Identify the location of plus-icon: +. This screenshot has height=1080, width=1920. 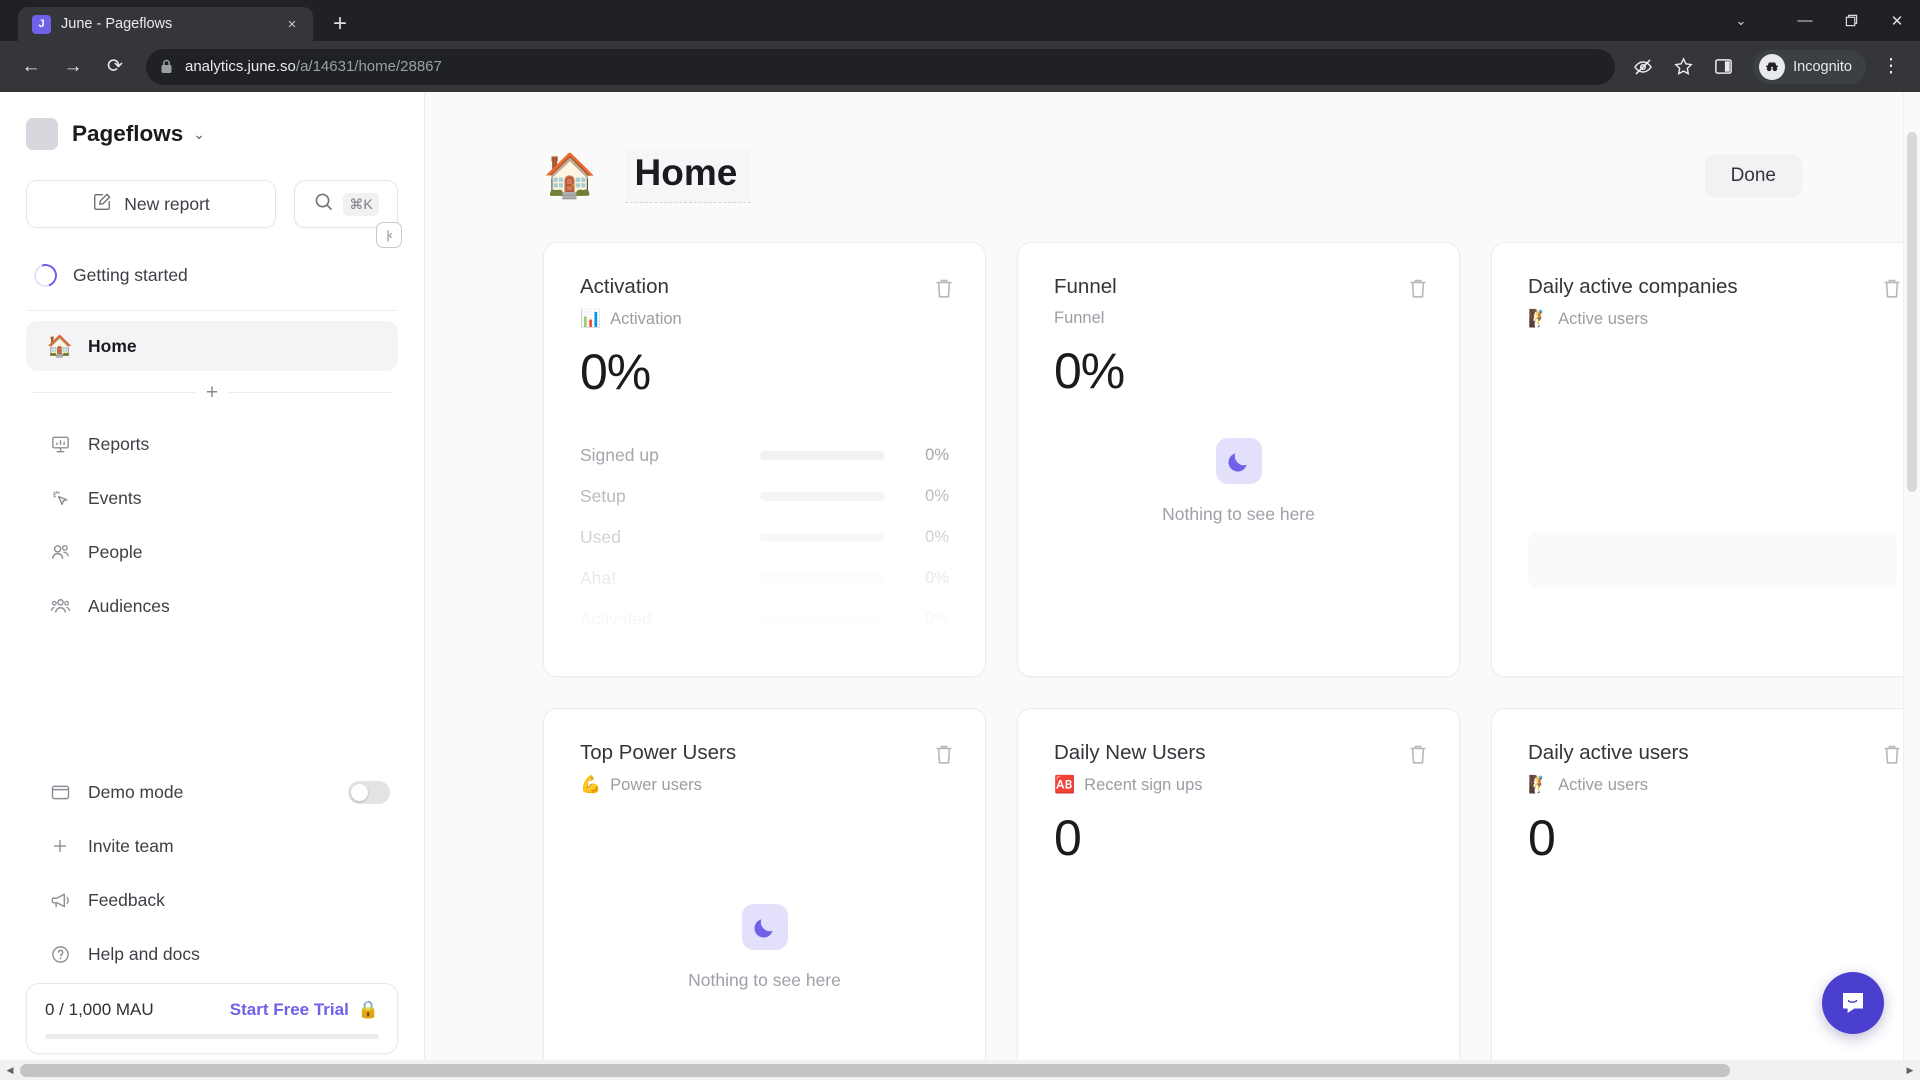
(212, 392).